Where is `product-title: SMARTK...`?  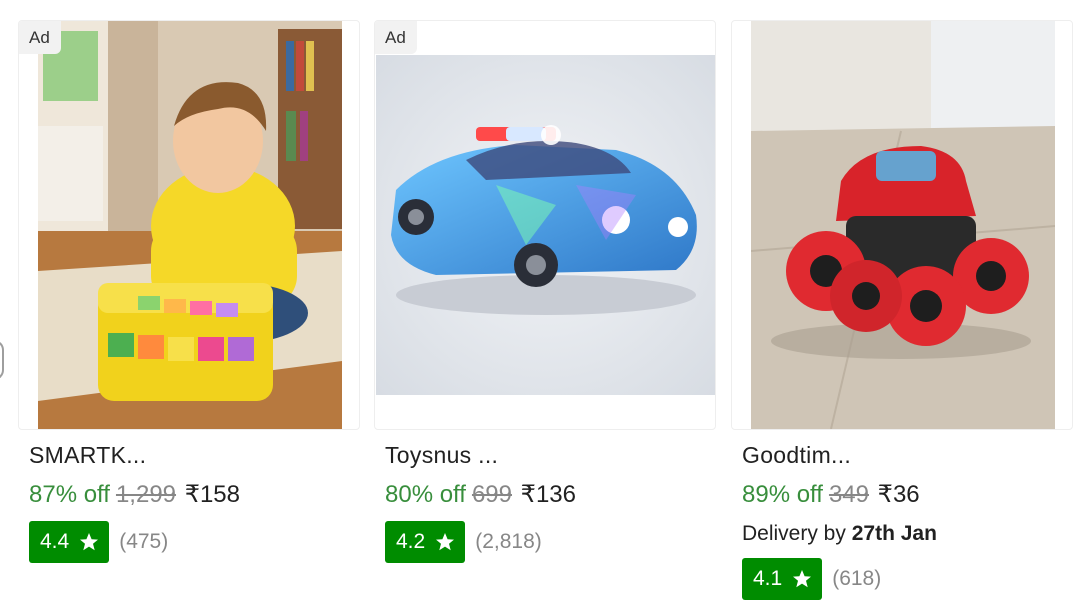 product-title: SMARTK... is located at coordinates (189, 455).